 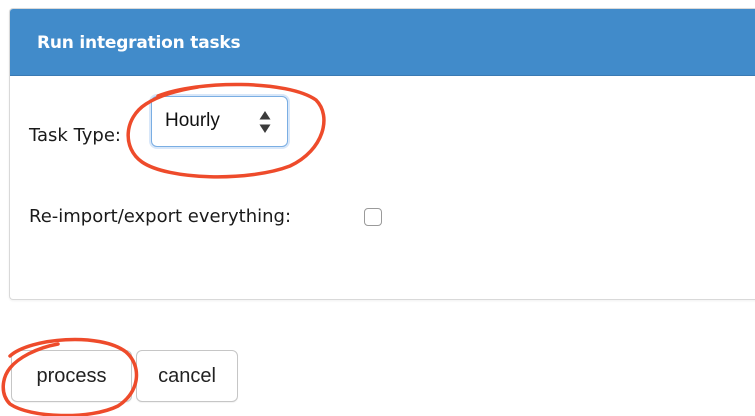 What do you see at coordinates (265, 122) in the screenshot?
I see `updown-arrows-icon` at bounding box center [265, 122].